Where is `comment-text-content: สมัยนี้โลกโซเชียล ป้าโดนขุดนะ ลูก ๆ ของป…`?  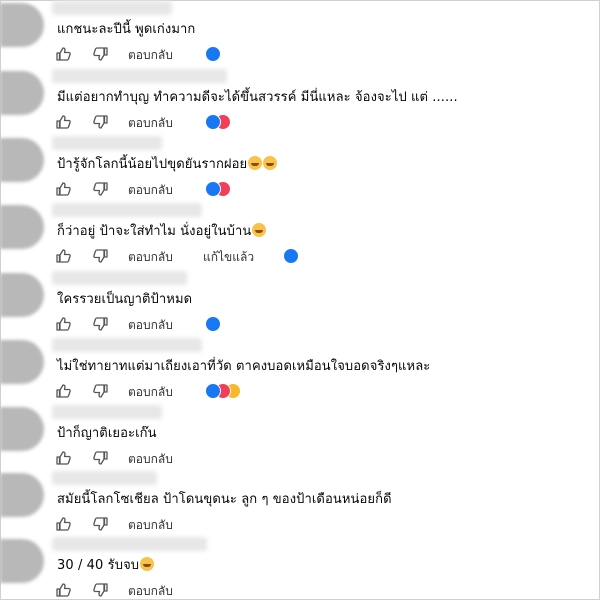
comment-text-content: สมัยนี้โลกโซเชียล ป้าโดนขุดนะ ลูก ๆ ของป… is located at coordinates (224, 499).